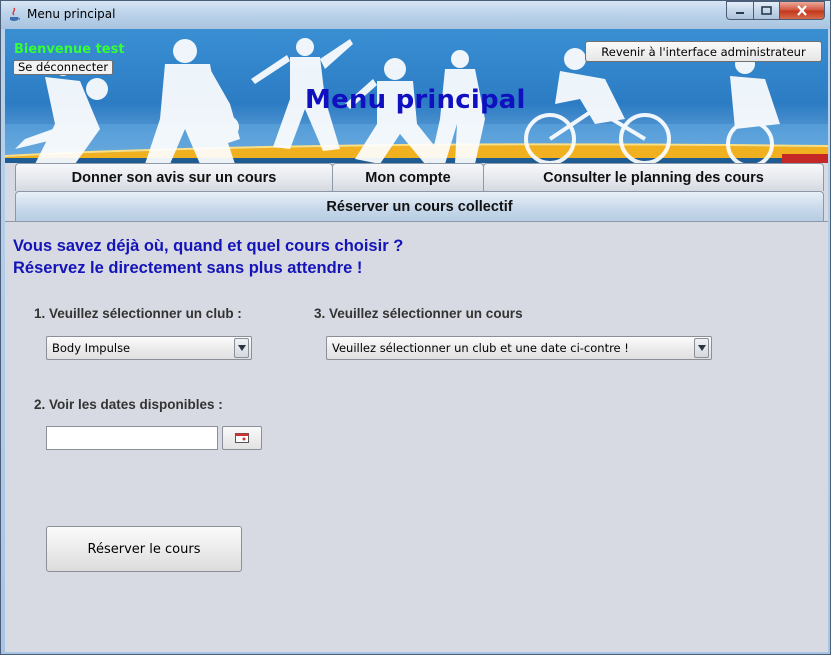  What do you see at coordinates (138, 313) in the screenshot?
I see `club-label: 1. Veuillez sélectionner un club :` at bounding box center [138, 313].